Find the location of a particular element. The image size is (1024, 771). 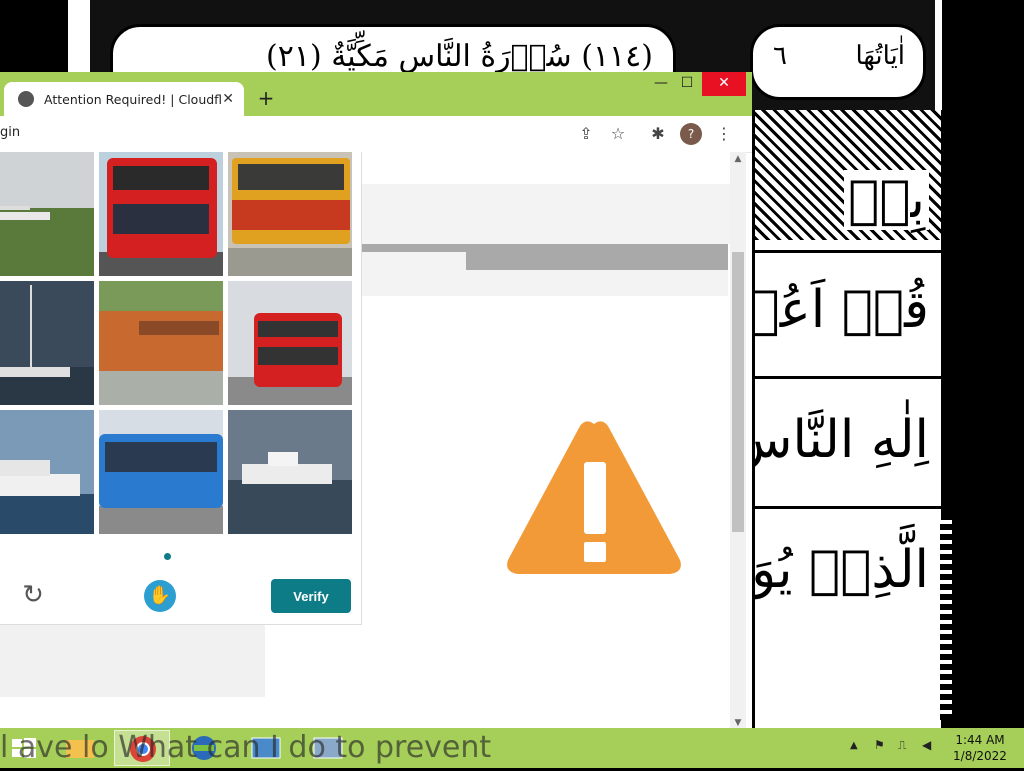

blue-bus-image is located at coordinates (161, 472).